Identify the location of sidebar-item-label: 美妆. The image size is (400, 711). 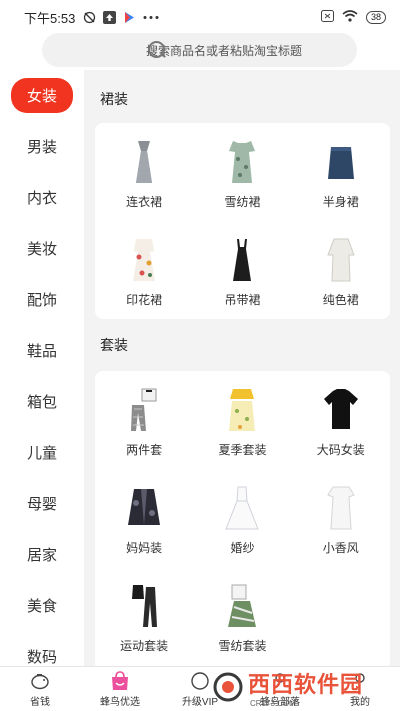
(41, 249).